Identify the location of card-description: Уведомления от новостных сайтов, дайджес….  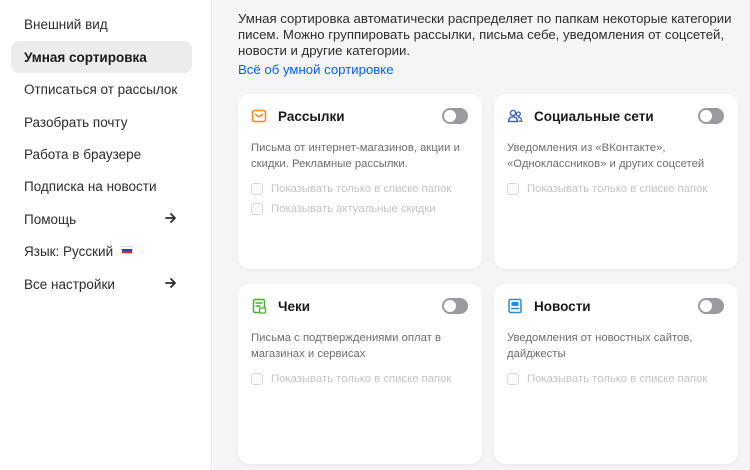
(600, 346).